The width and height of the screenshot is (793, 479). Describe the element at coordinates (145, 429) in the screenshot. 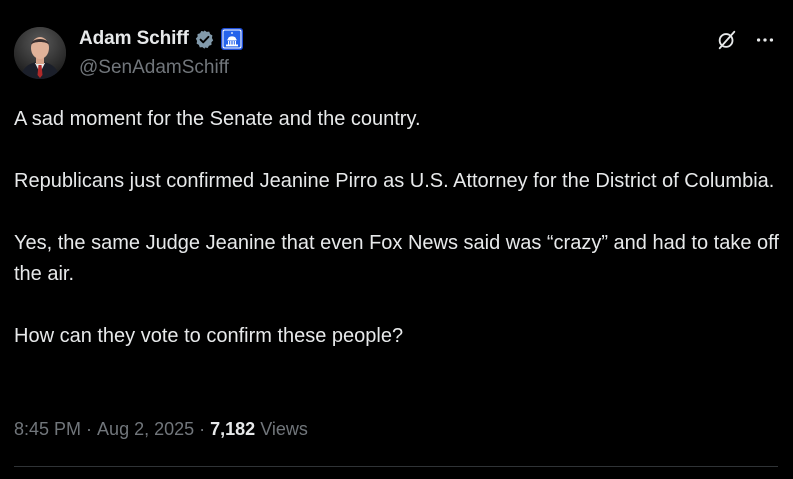

I see `timestamp-date: Aug 2, 2025` at that location.